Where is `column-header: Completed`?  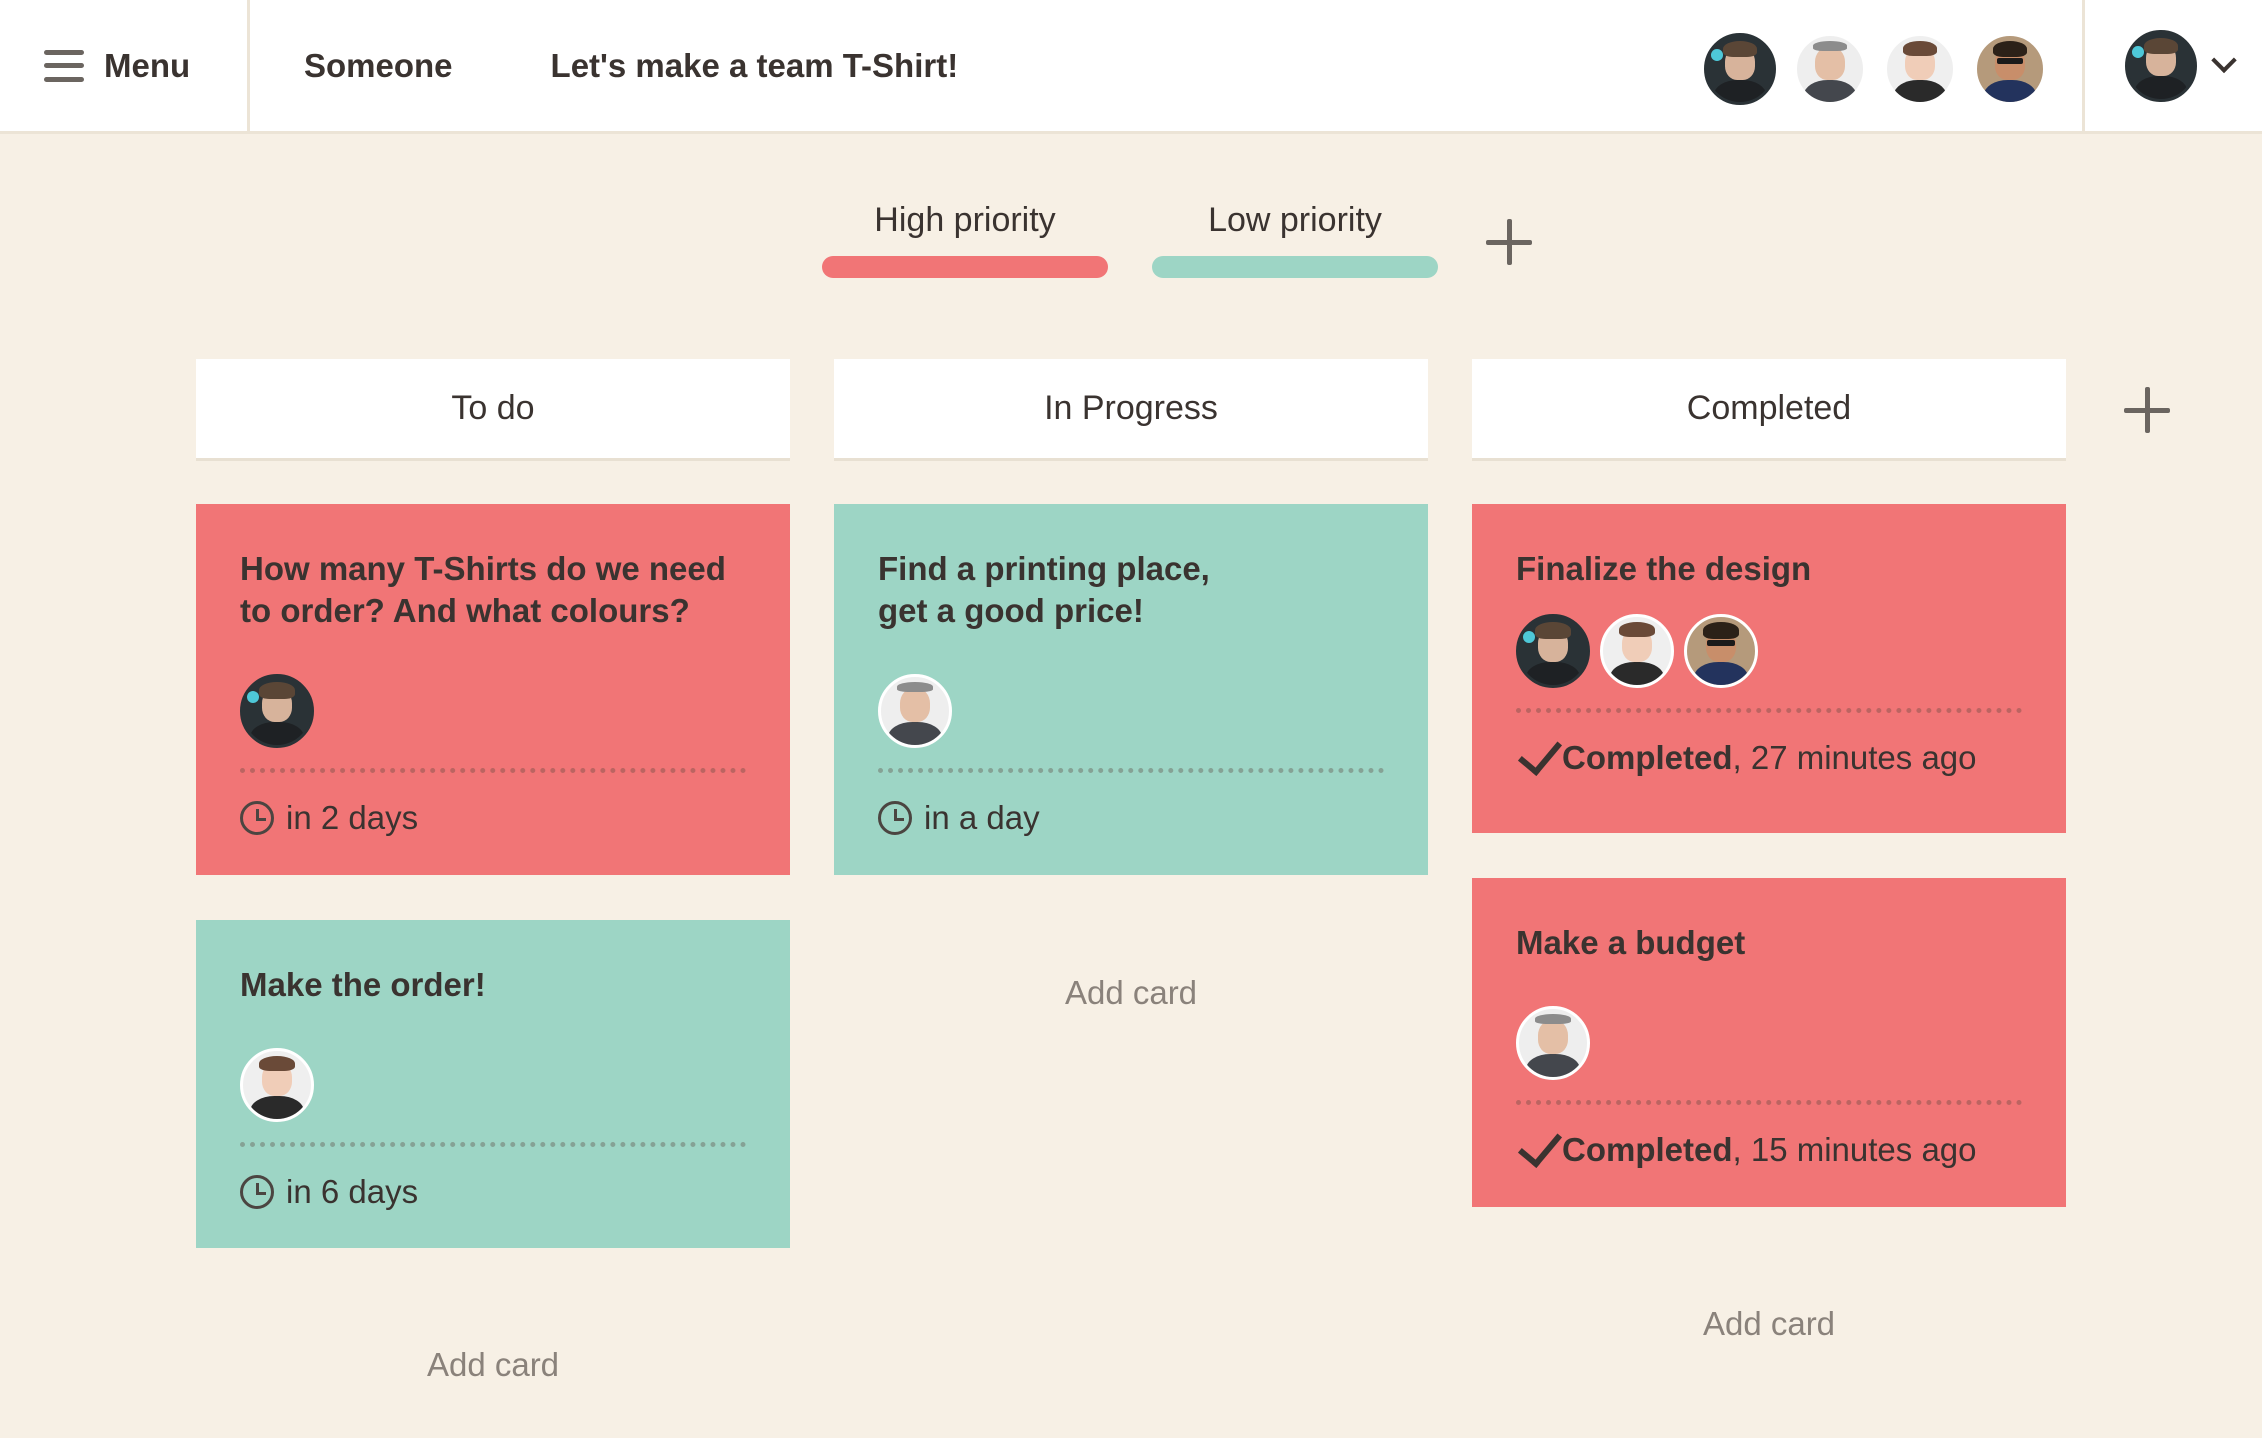 column-header: Completed is located at coordinates (1769, 410).